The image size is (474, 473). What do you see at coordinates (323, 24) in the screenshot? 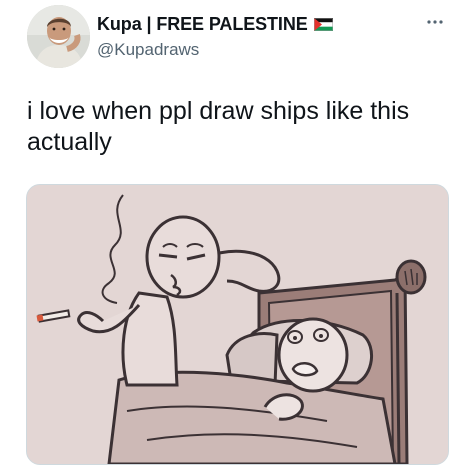
I see `palestine-flag-icon` at bounding box center [323, 24].